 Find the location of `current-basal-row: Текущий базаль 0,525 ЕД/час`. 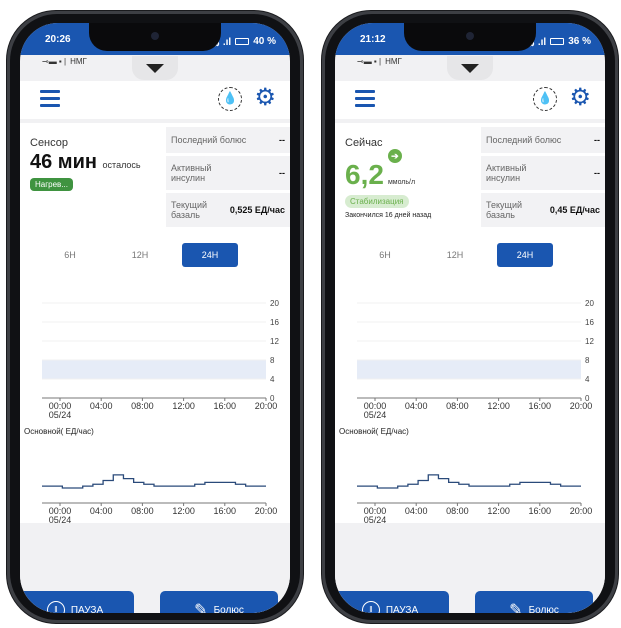

current-basal-row: Текущий базаль 0,525 ЕД/час is located at coordinates (228, 210).